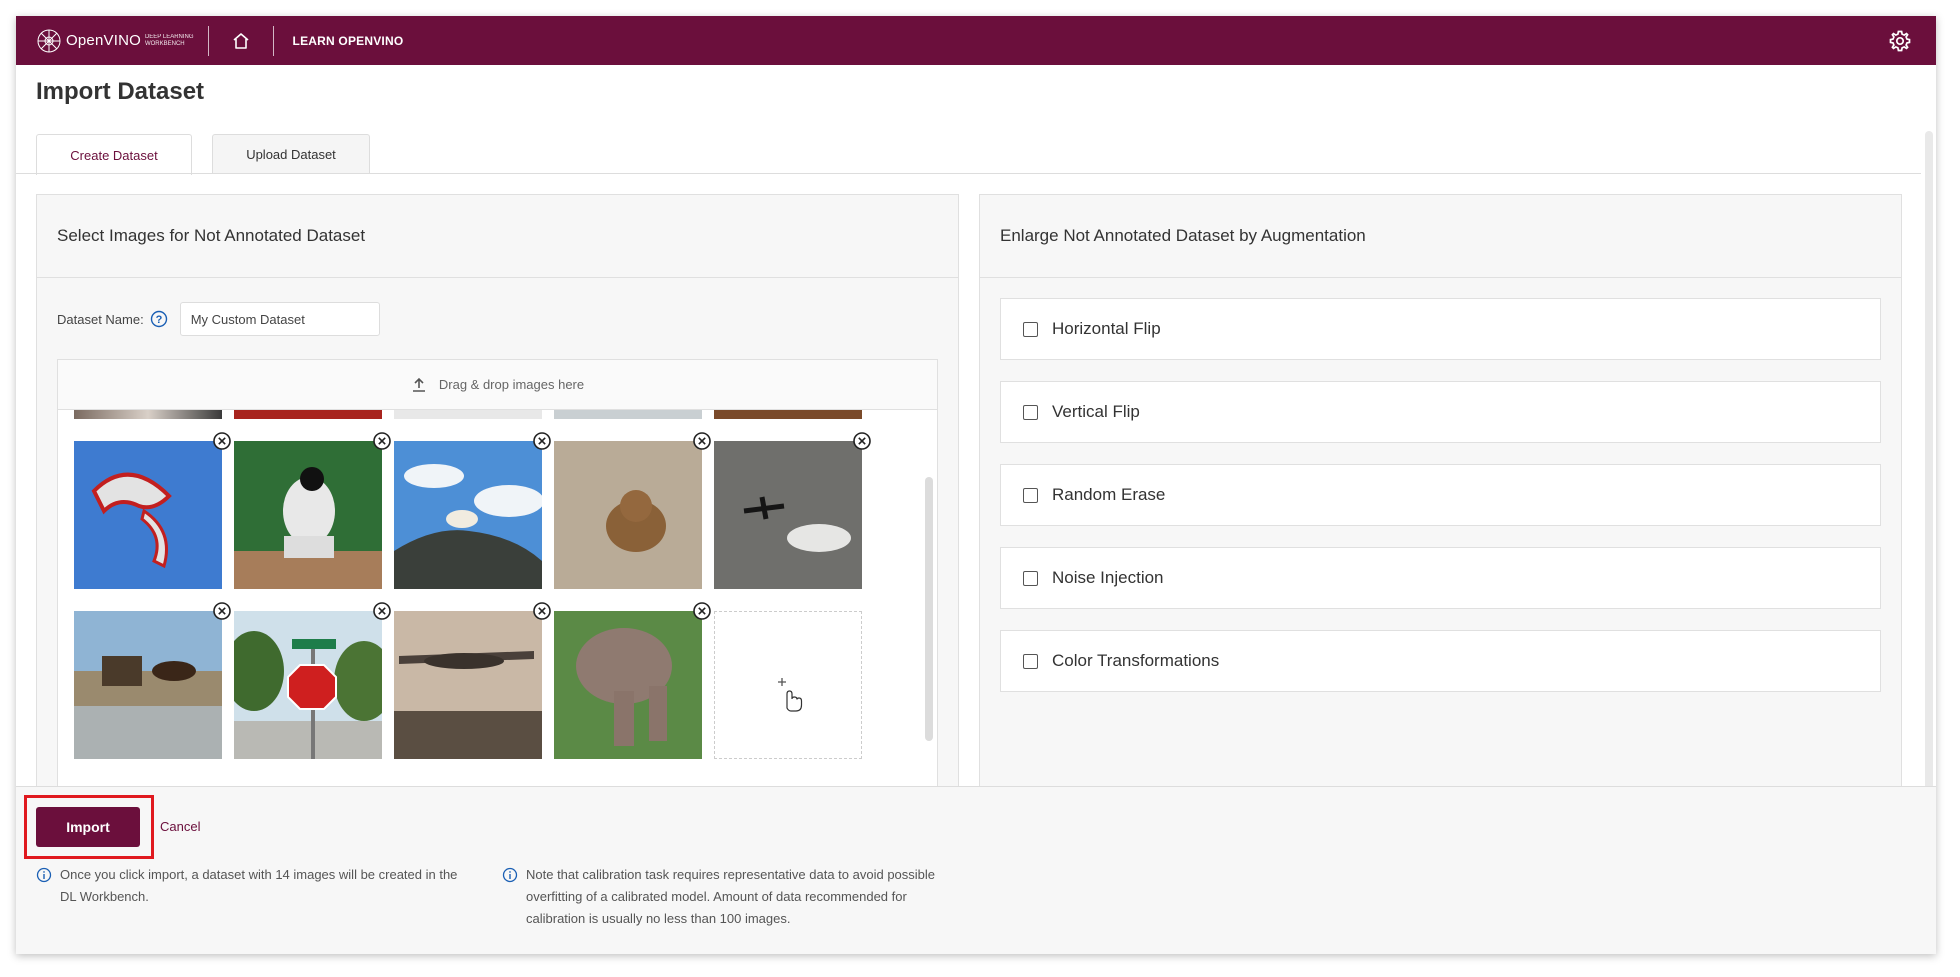 The height and width of the screenshot is (977, 1960). I want to click on vintage-airplane-image, so click(468, 685).